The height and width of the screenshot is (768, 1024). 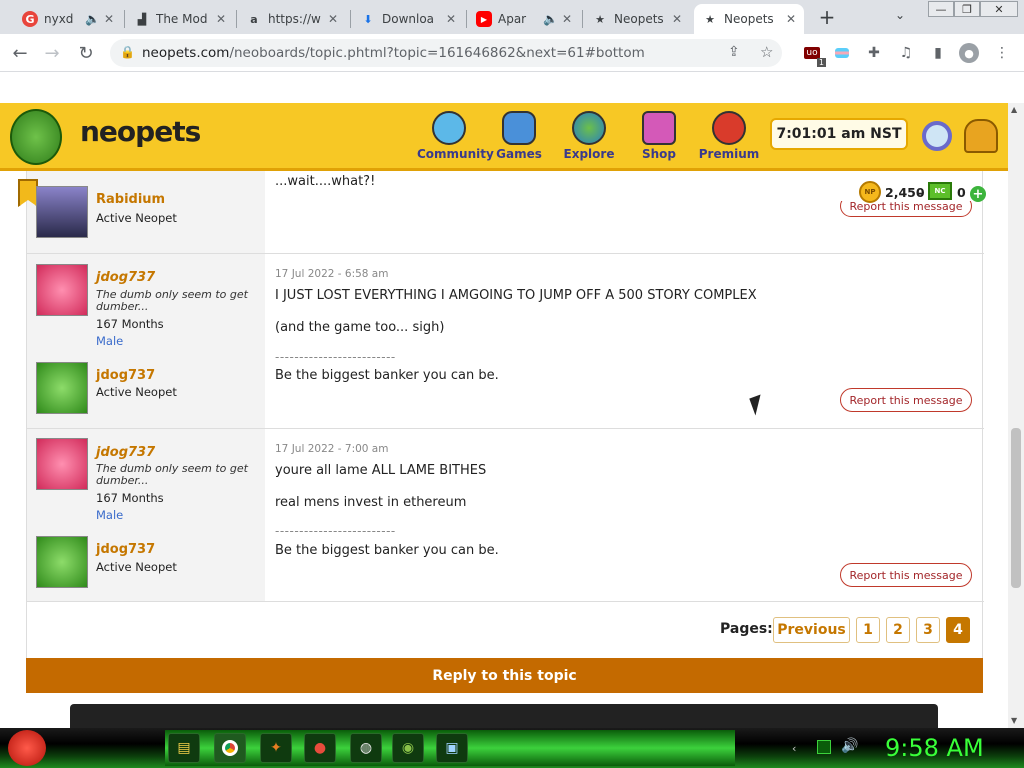 What do you see at coordinates (52, 53) in the screenshot?
I see `forward-arrow-icon: →` at bounding box center [52, 53].